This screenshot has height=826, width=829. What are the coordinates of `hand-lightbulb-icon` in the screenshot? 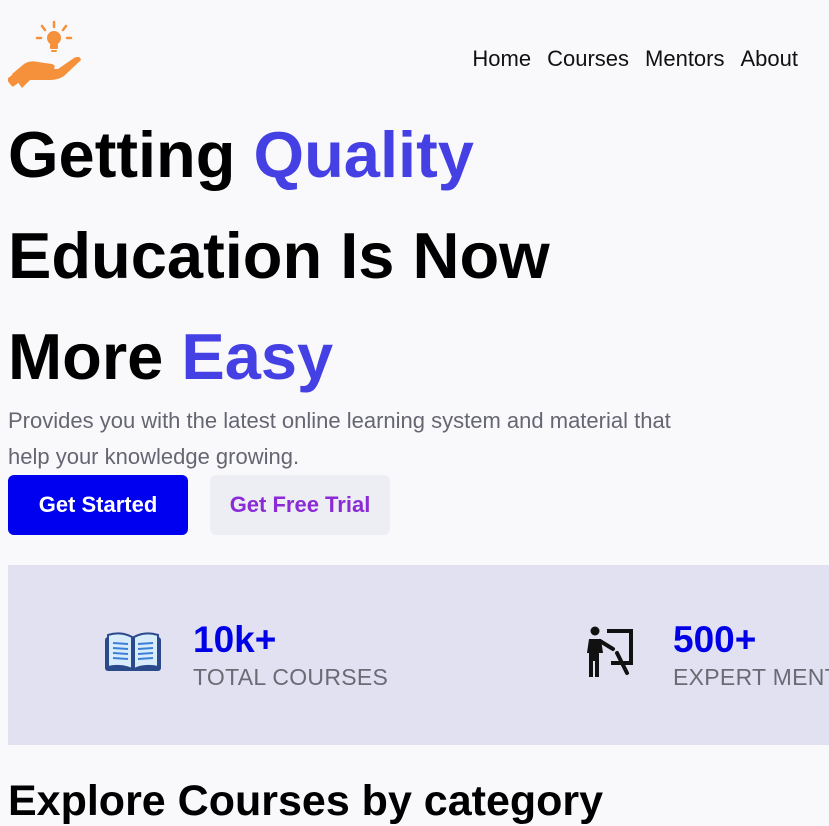 It's located at (46, 56).